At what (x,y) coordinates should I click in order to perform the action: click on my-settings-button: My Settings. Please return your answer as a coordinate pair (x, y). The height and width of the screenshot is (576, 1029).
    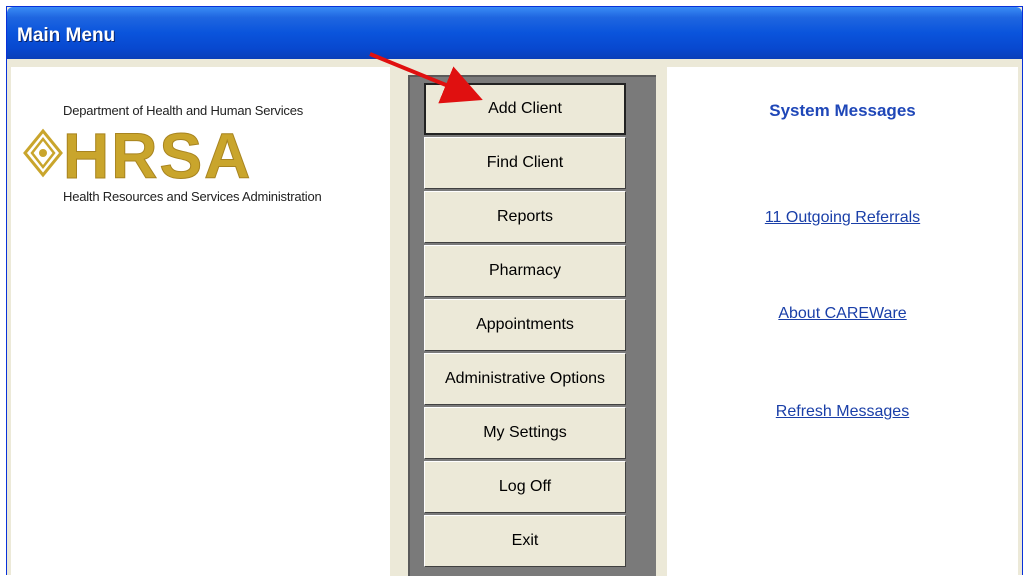
    Looking at the image, I should click on (525, 433).